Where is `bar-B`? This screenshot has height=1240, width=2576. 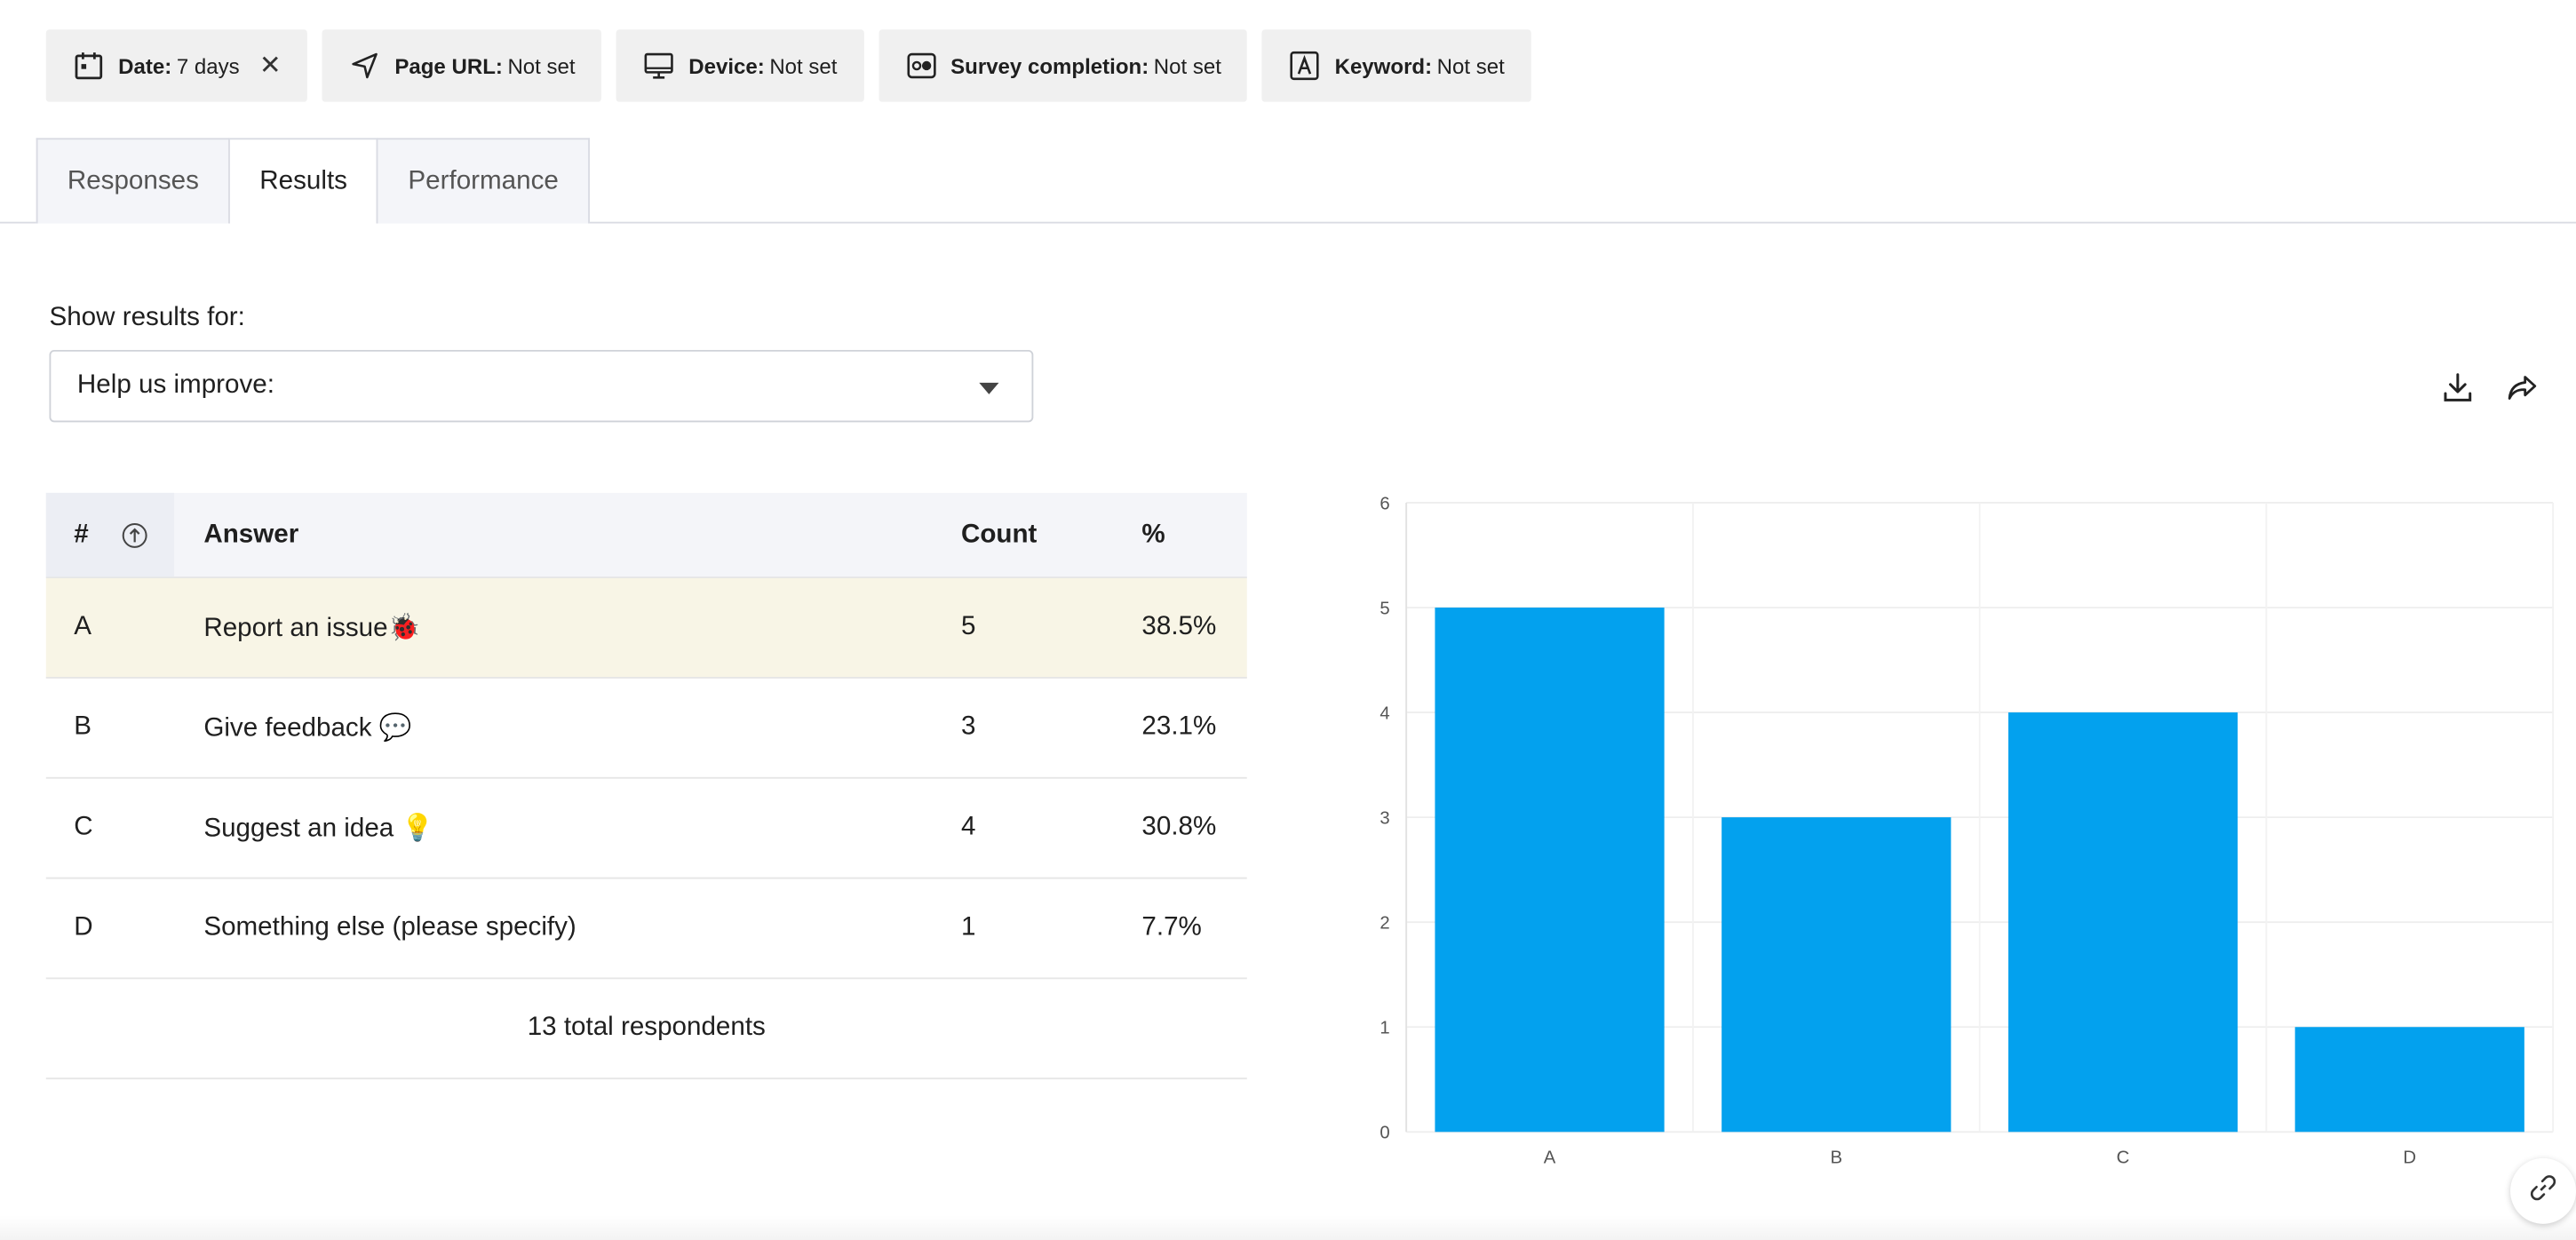 bar-B is located at coordinates (1836, 975).